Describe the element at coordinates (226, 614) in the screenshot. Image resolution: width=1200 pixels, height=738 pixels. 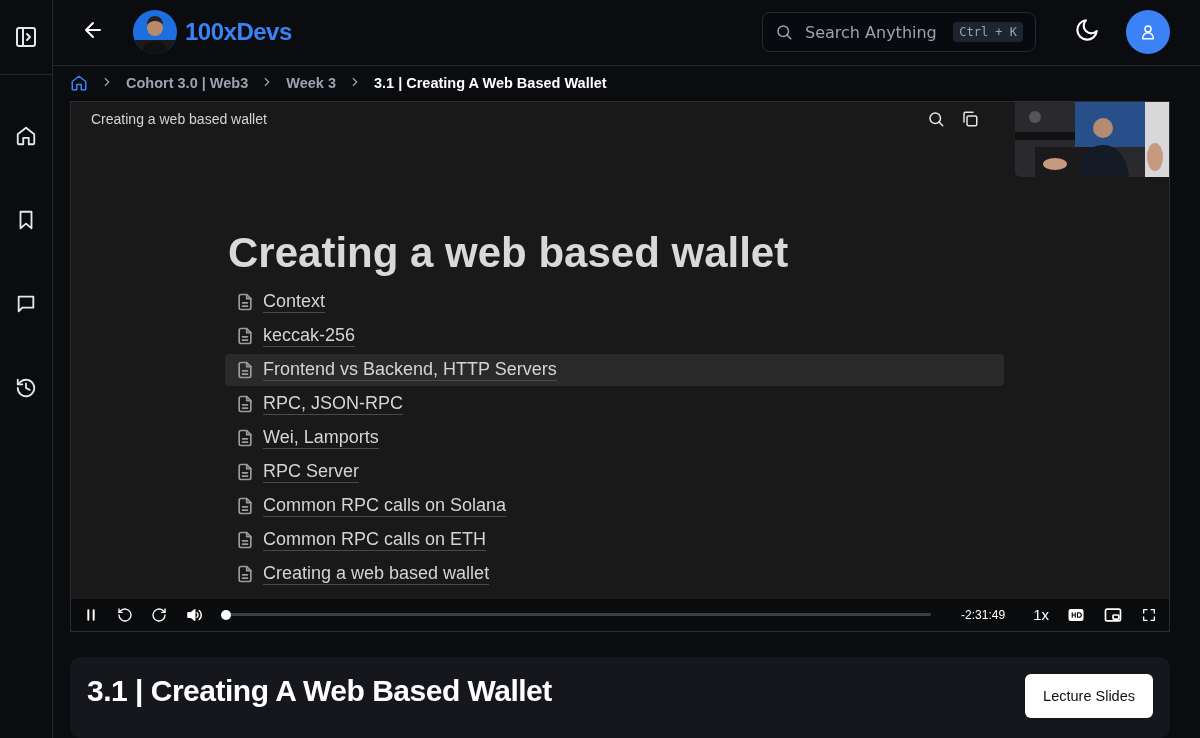
I see `progress-thumb` at that location.